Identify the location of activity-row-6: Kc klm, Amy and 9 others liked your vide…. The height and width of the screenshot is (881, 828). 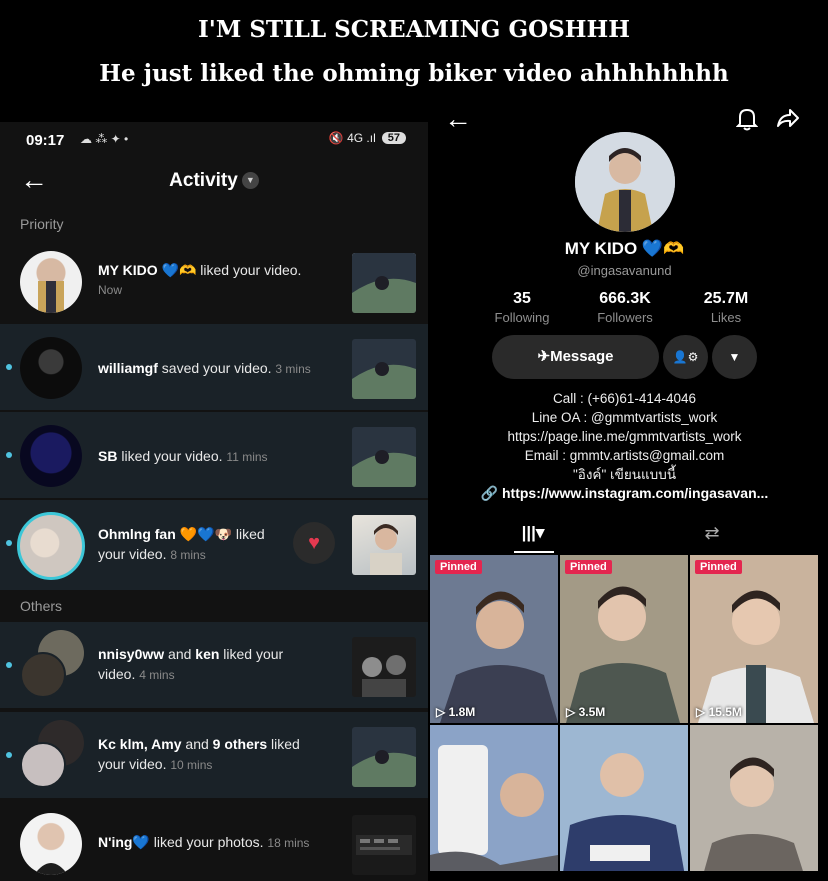
(214, 755).